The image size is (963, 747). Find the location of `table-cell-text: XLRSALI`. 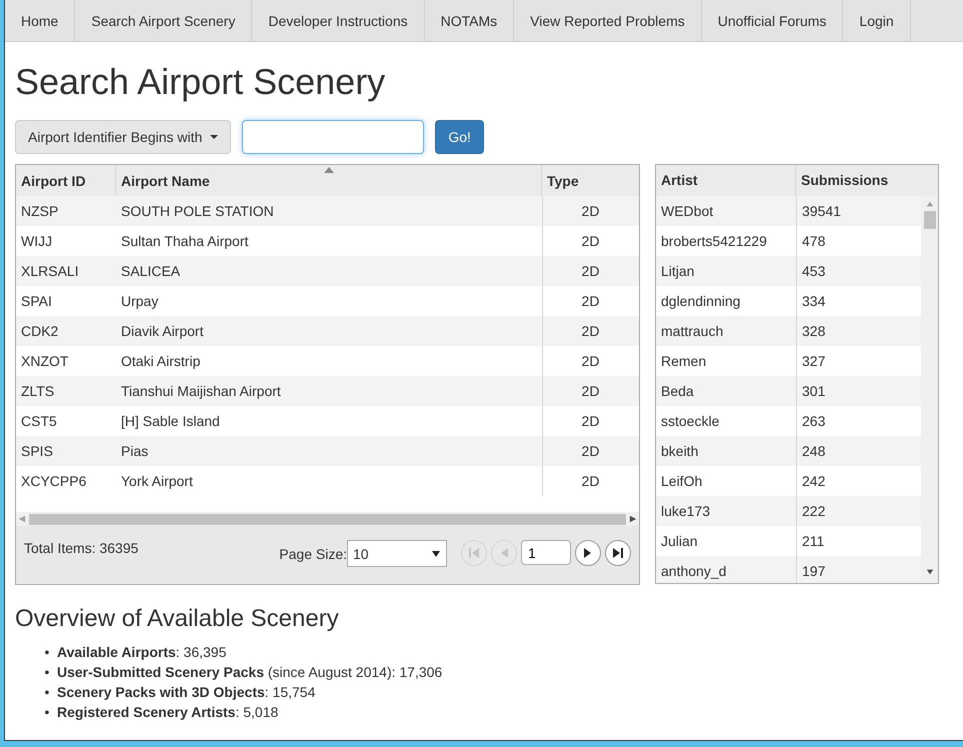

table-cell-text: XLRSALI is located at coordinates (50, 271).